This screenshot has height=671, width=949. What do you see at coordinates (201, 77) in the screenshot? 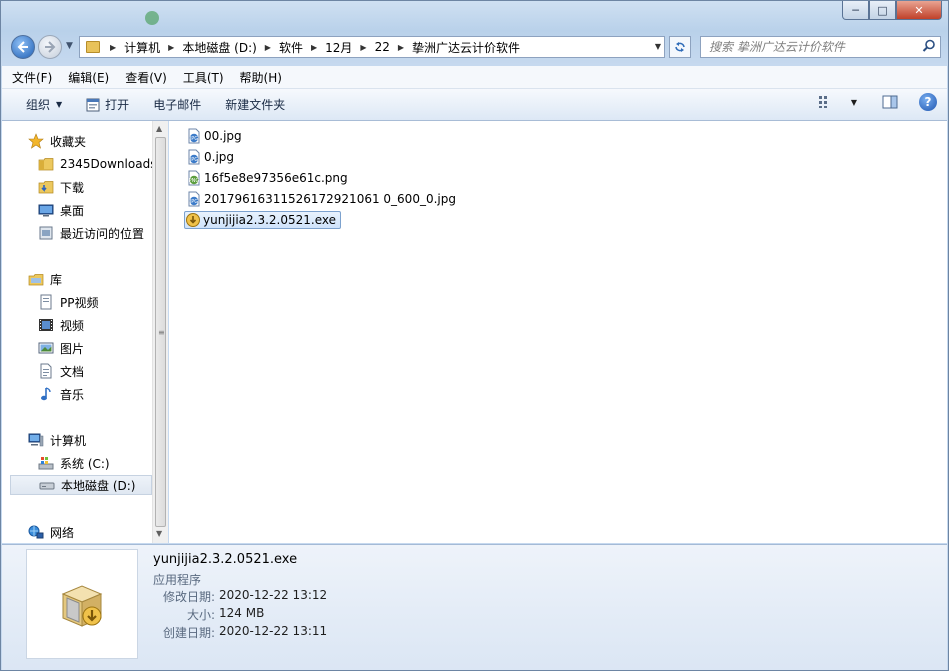
I see `menu-tools: 工具(T)` at bounding box center [201, 77].